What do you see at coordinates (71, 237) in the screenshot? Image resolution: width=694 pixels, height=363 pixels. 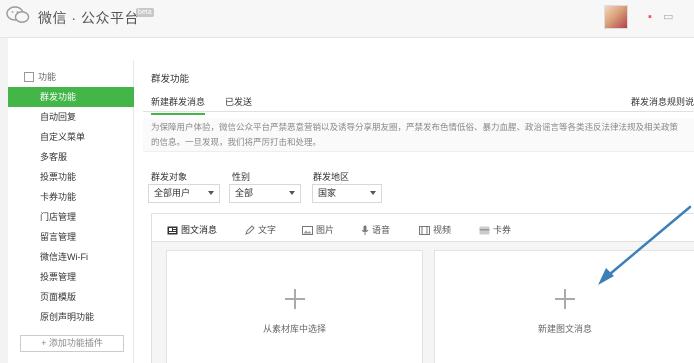 I see `sidebar-item-comments: 留言管理` at bounding box center [71, 237].